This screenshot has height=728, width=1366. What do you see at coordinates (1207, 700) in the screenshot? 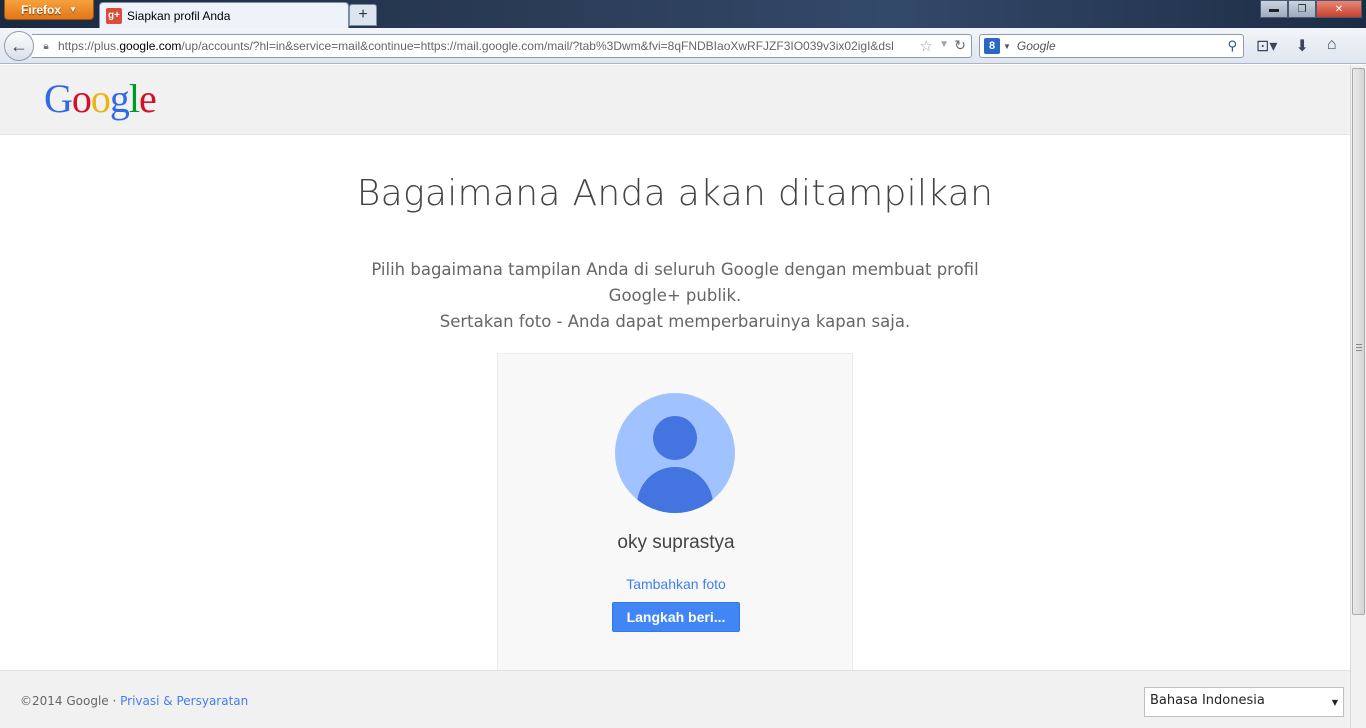
I see `language-select-value: Bahasa Indonesia` at bounding box center [1207, 700].